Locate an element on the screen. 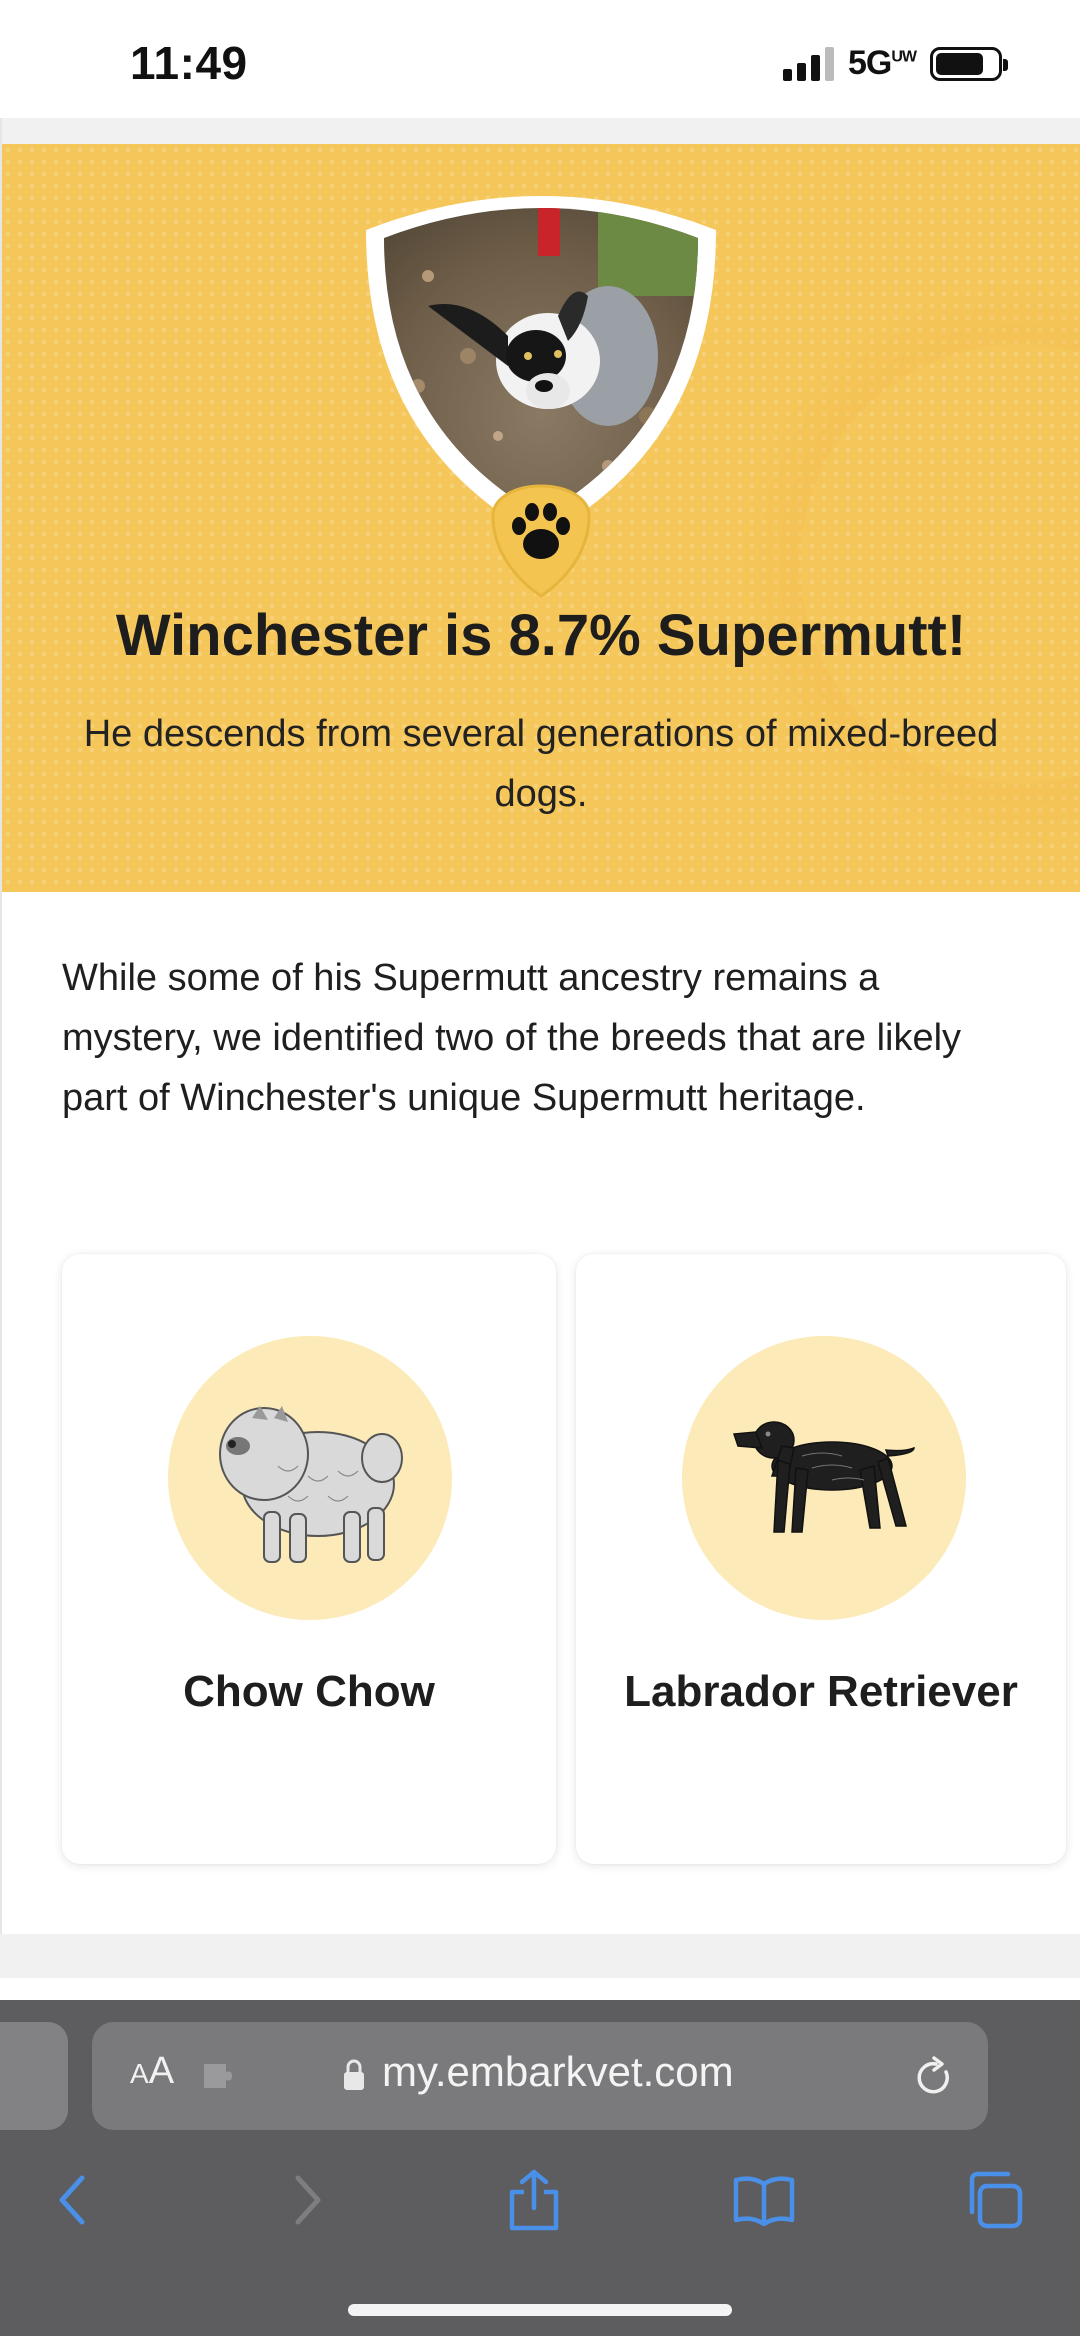 This screenshot has height=2336, width=1080. share-icon is located at coordinates (534, 2200).